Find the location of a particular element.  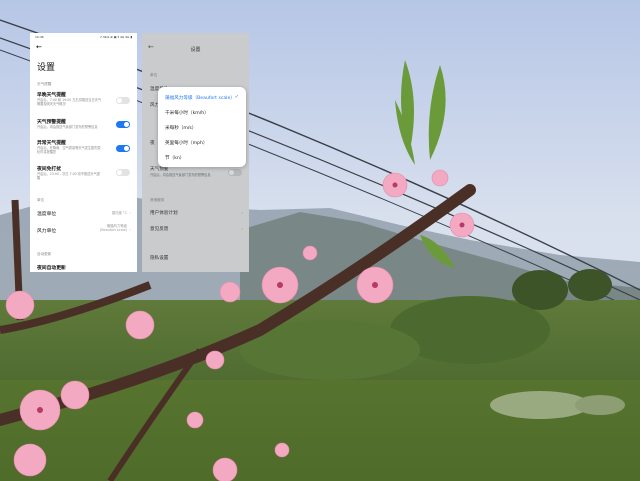

morning-evening-alert-toggle is located at coordinates (123, 100).